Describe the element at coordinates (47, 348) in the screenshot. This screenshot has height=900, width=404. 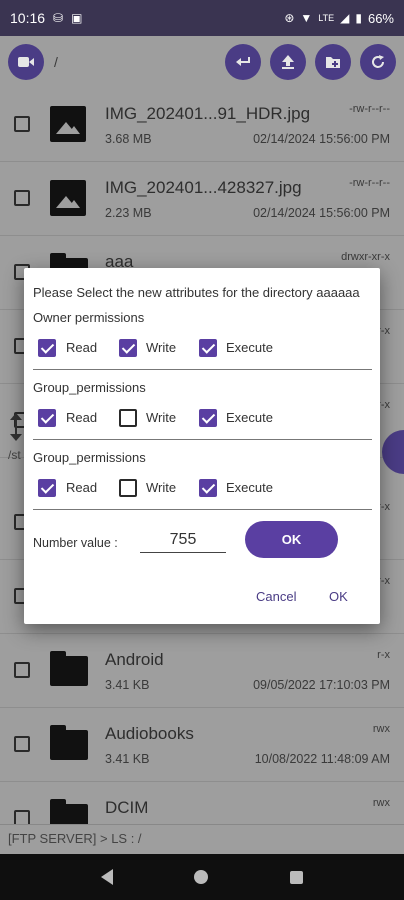
I see `owner-read-checkbox` at that location.